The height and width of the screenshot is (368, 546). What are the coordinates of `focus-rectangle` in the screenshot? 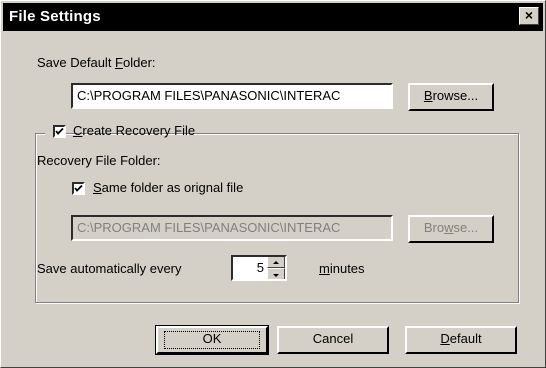 It's located at (212, 340).